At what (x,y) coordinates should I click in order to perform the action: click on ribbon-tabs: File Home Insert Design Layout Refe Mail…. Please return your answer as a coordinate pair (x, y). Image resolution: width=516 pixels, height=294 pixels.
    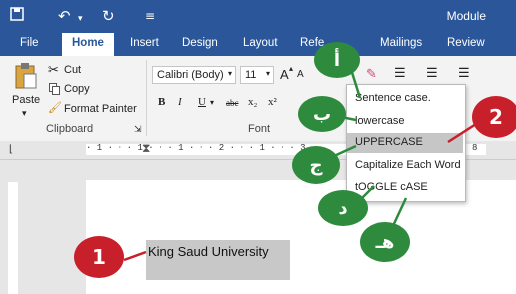
    Looking at the image, I should click on (258, 44).